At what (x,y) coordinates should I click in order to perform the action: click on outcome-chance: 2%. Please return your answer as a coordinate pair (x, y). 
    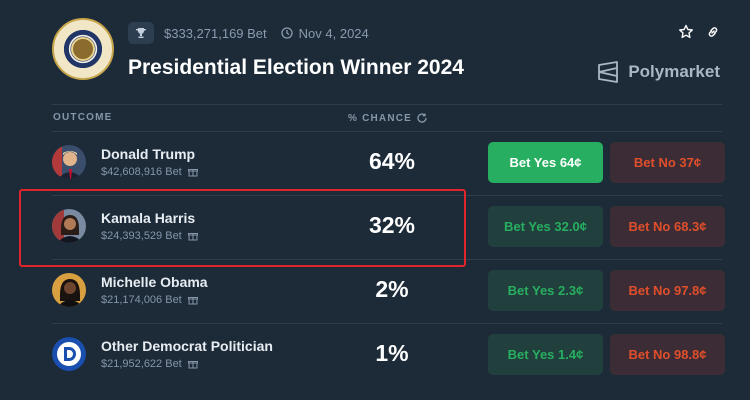
    Looking at the image, I should click on (392, 289).